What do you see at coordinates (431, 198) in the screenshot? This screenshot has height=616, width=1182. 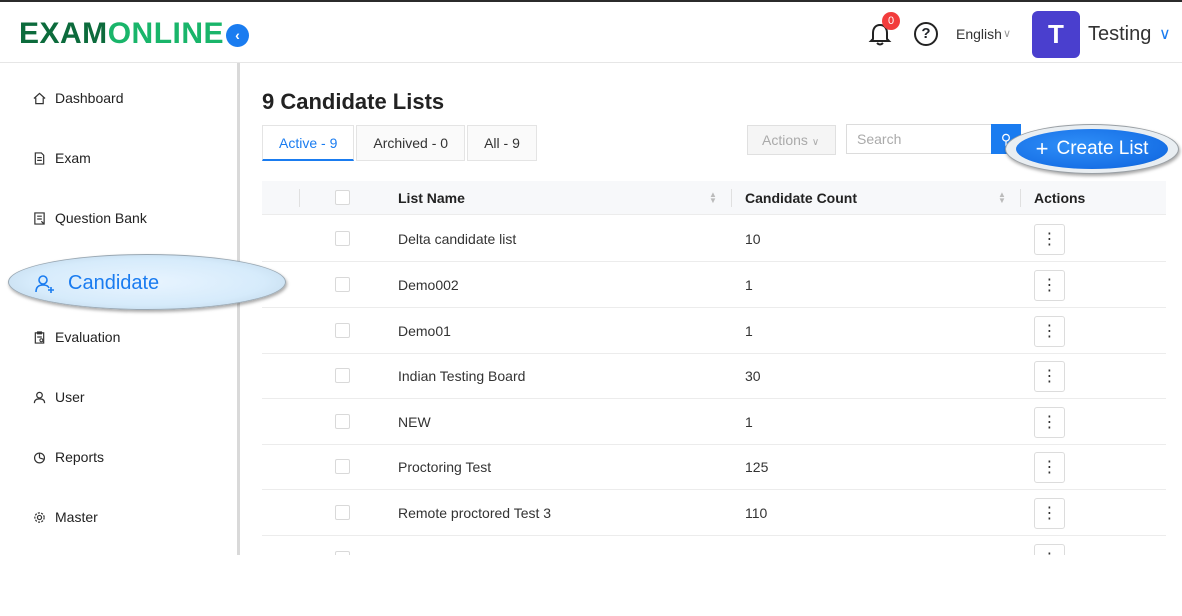 I see `column-header-list-name: List Name` at bounding box center [431, 198].